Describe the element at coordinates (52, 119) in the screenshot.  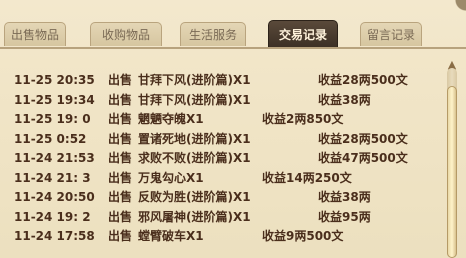
I see `record-time: 11-25 19: 0` at that location.